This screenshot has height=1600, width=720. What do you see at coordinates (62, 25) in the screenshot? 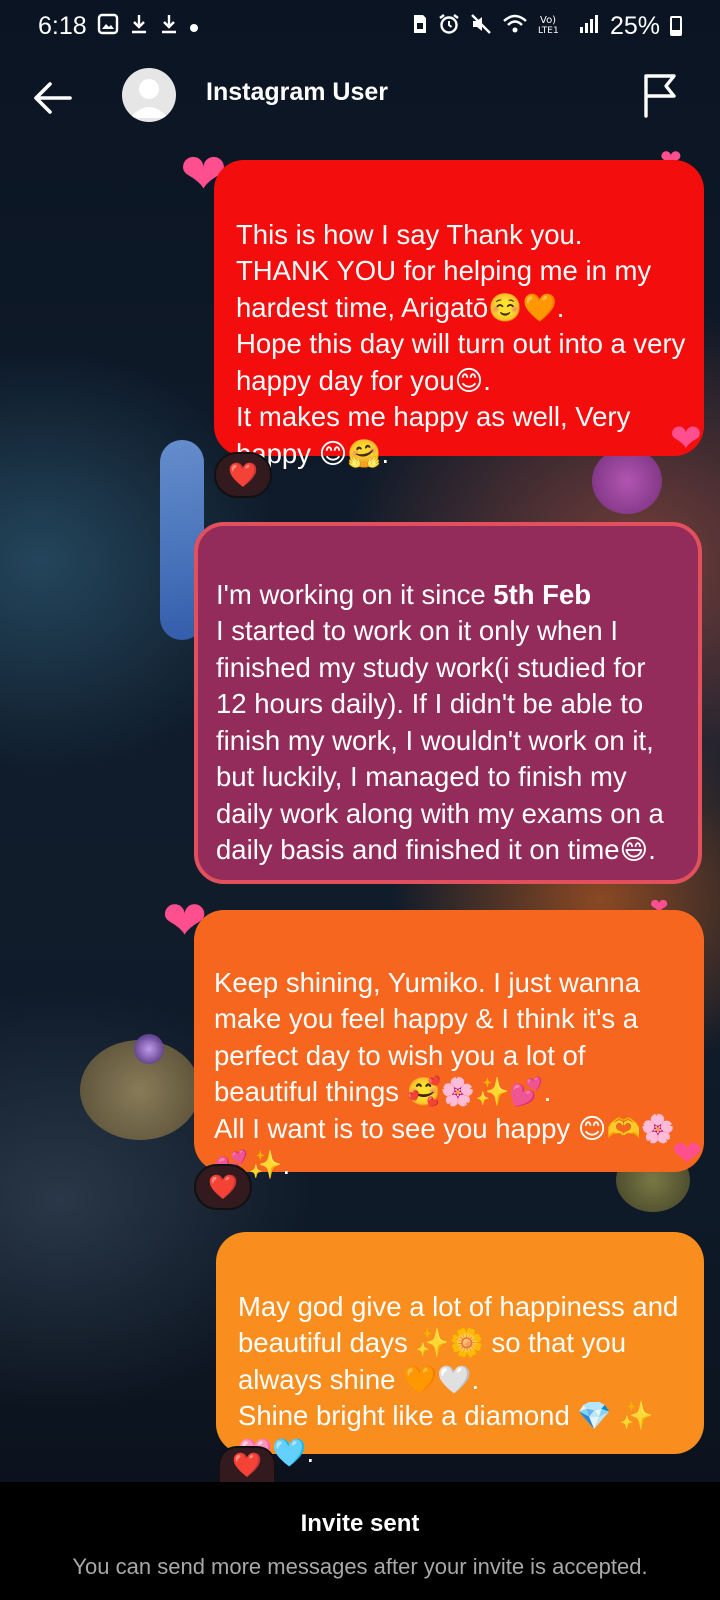
I see `status-time: 6:18` at bounding box center [62, 25].